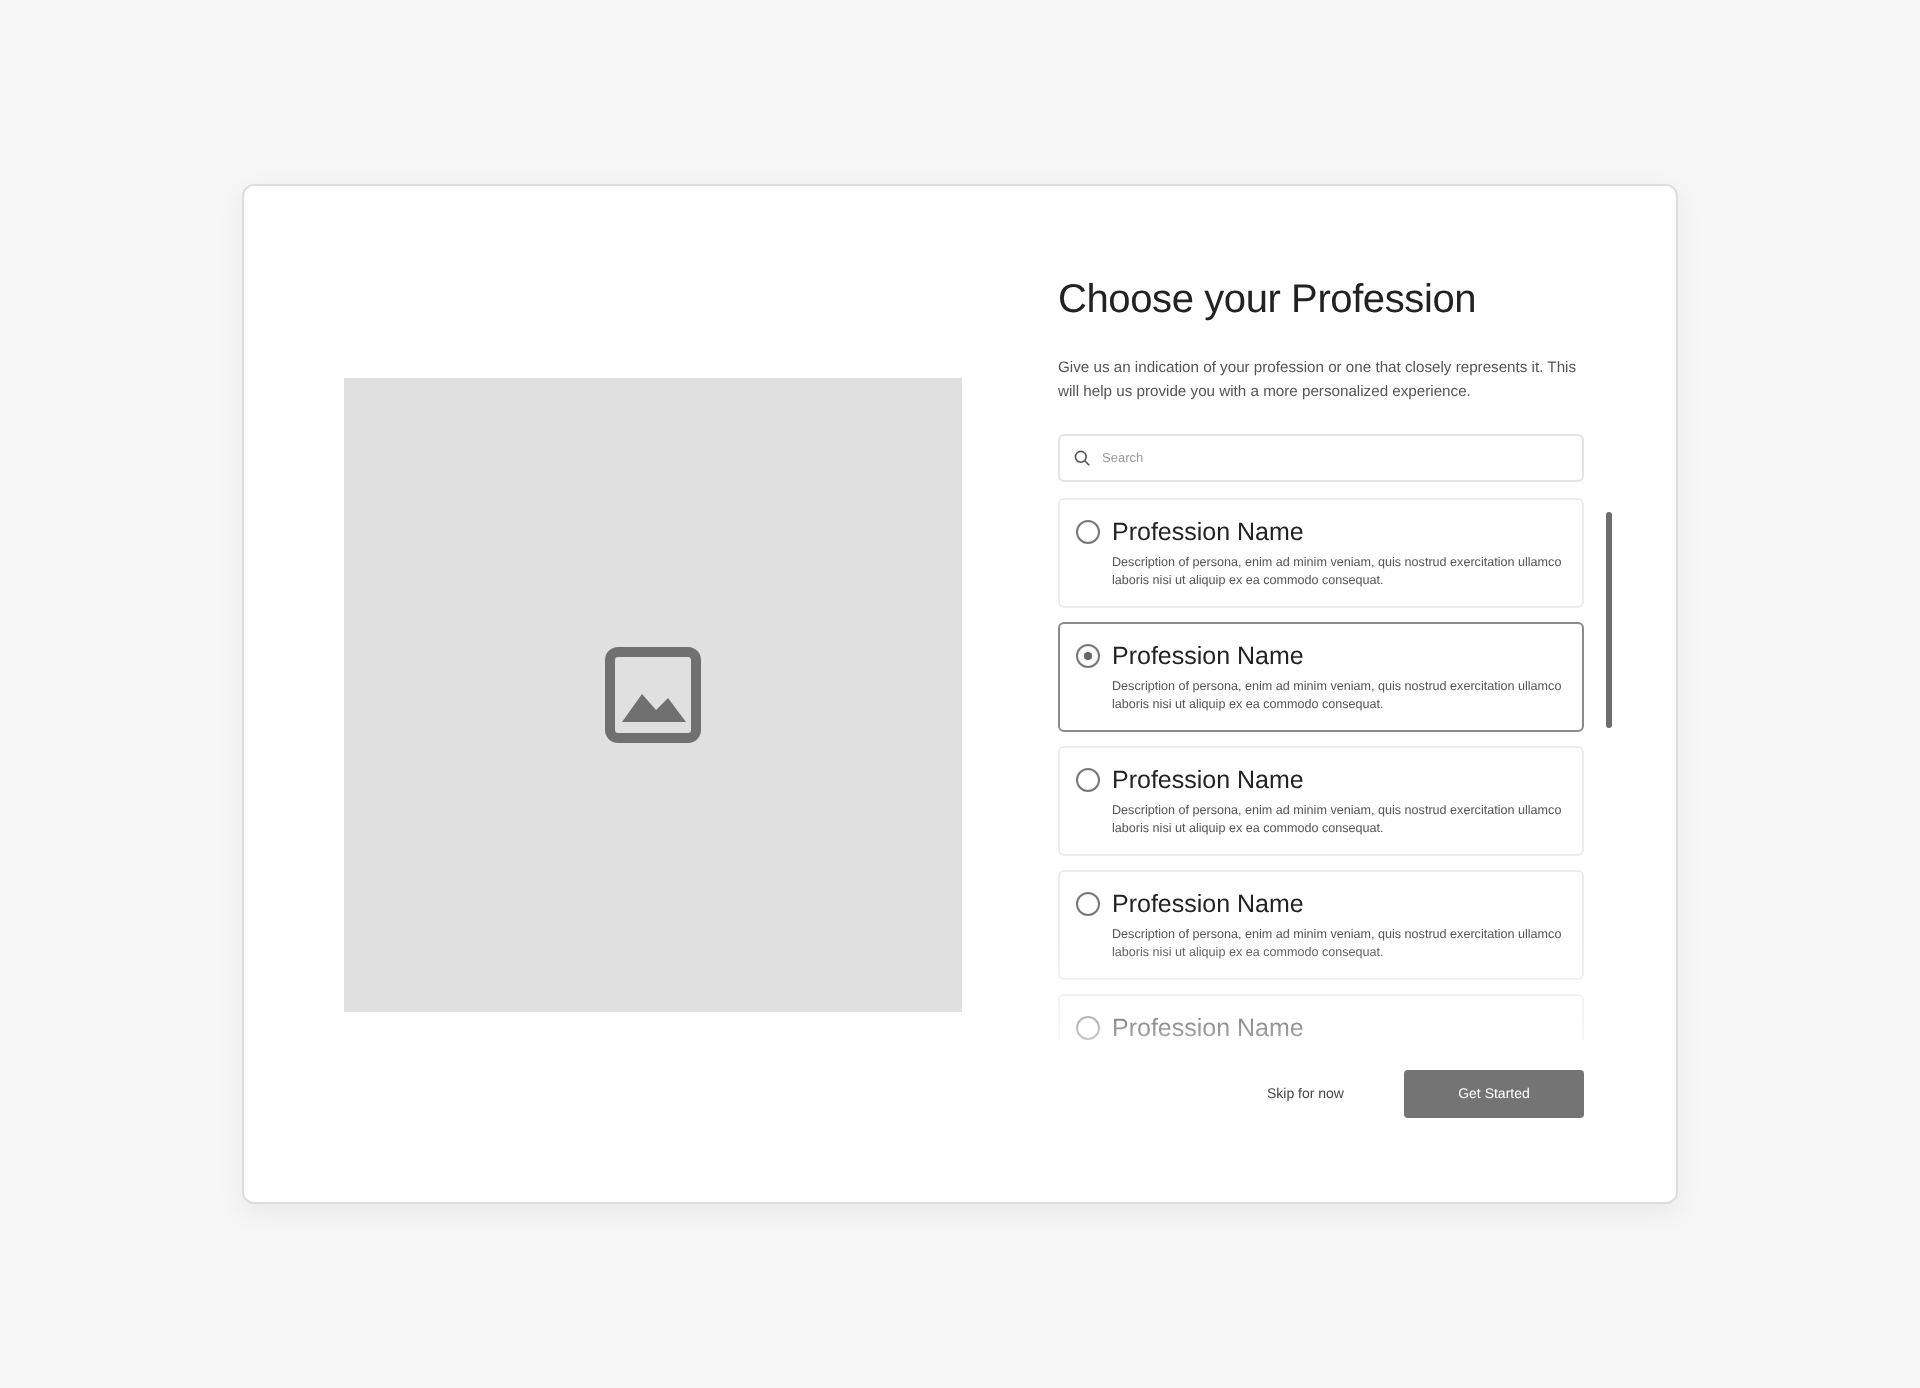 The height and width of the screenshot is (1388, 1920). Describe the element at coordinates (1082, 458) in the screenshot. I see `search-icon` at that location.